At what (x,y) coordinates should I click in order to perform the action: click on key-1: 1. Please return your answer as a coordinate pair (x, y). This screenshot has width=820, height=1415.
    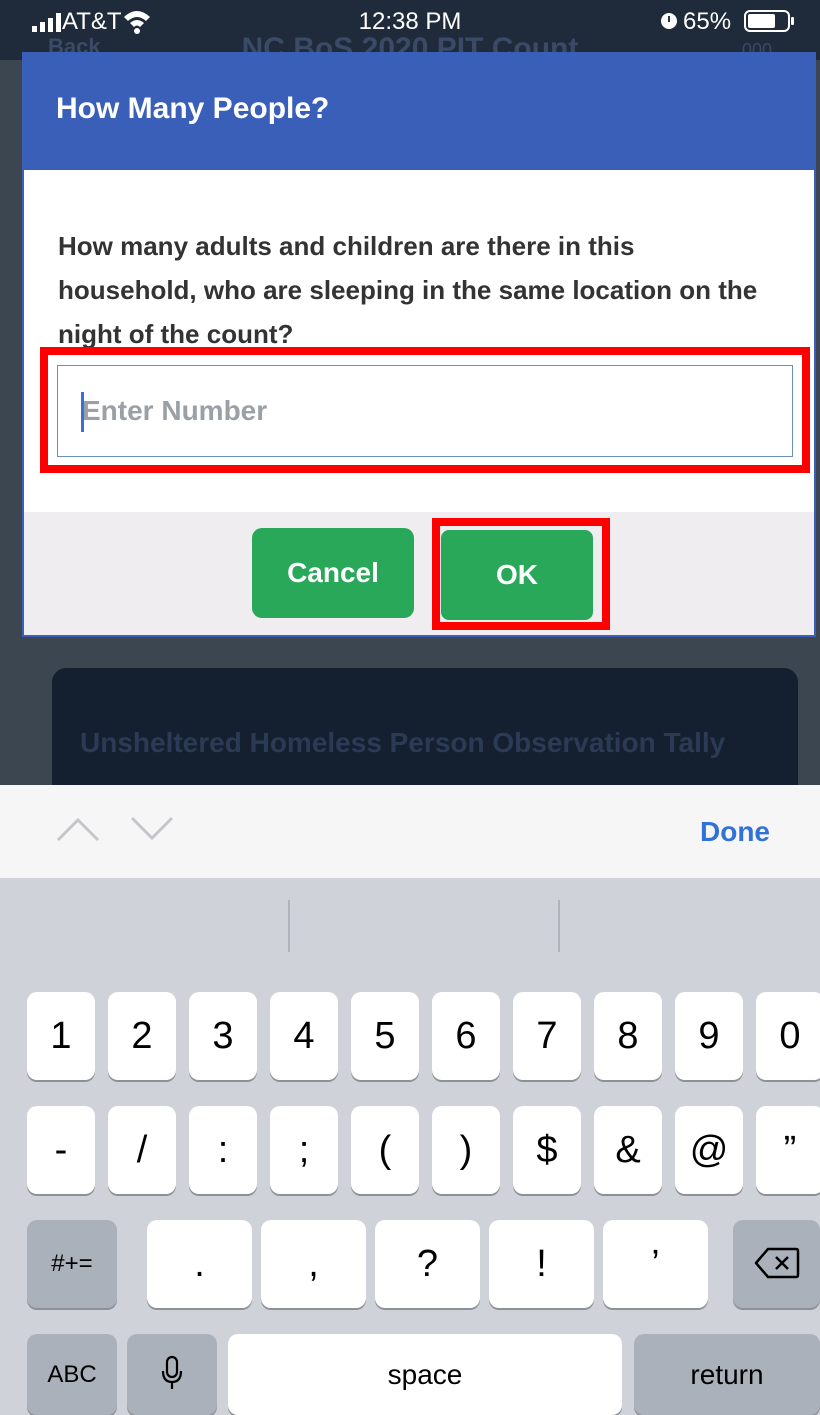
    Looking at the image, I should click on (61, 1036).